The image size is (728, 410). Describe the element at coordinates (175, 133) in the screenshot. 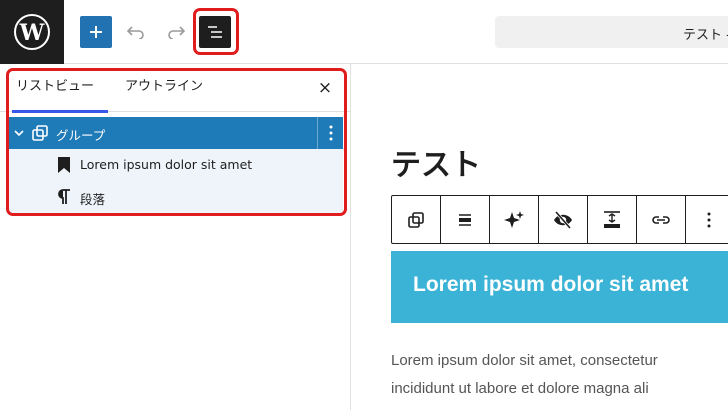

I see `list-item-group: グループ` at that location.